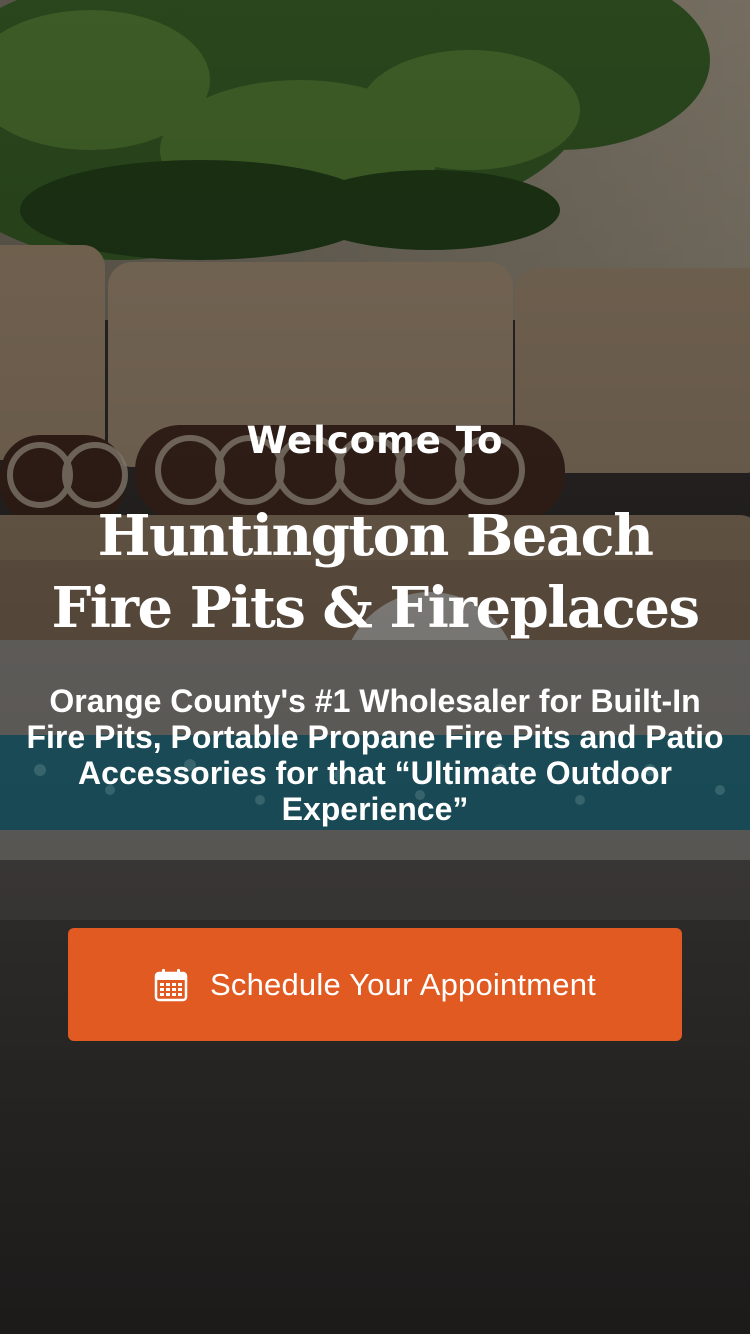  What do you see at coordinates (171, 984) in the screenshot?
I see `calendar-icon` at bounding box center [171, 984].